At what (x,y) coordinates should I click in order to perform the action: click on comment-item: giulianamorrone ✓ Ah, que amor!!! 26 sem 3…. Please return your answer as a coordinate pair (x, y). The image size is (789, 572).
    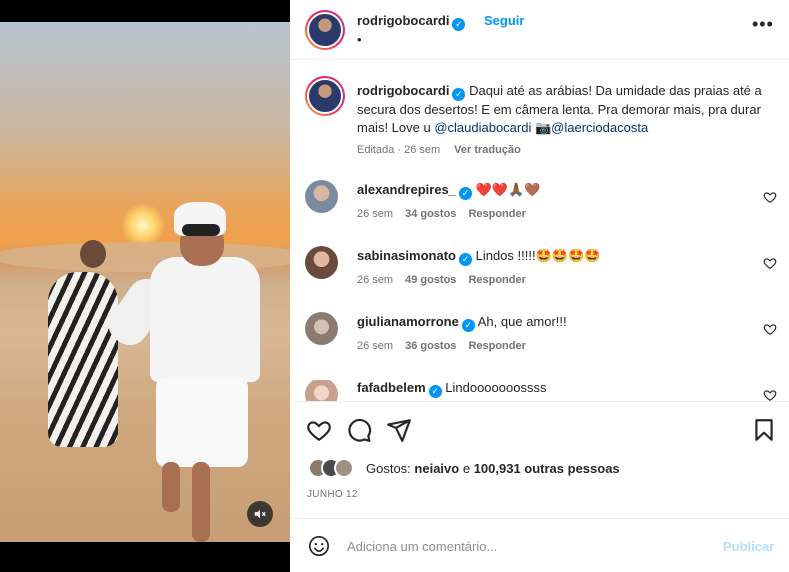
    Looking at the image, I should click on (539, 343).